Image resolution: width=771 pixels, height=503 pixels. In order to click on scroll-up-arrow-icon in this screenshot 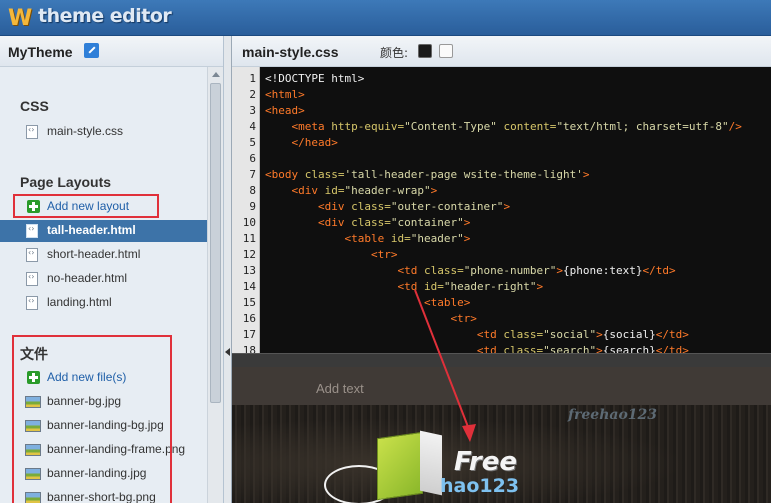, I will do `click(215, 74)`.